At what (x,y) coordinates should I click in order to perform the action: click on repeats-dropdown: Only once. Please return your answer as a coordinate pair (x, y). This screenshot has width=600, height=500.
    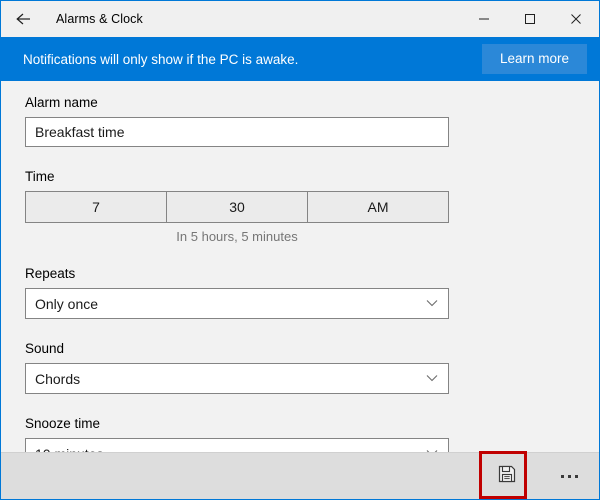
    Looking at the image, I should click on (237, 303).